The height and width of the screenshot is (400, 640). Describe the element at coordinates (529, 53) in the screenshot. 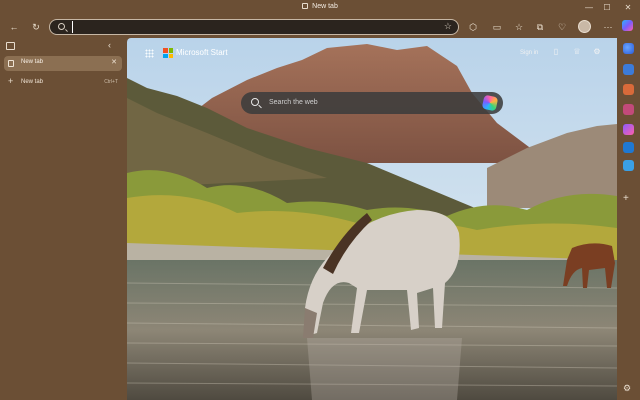

I see `sign-in-button: Sign in` at that location.